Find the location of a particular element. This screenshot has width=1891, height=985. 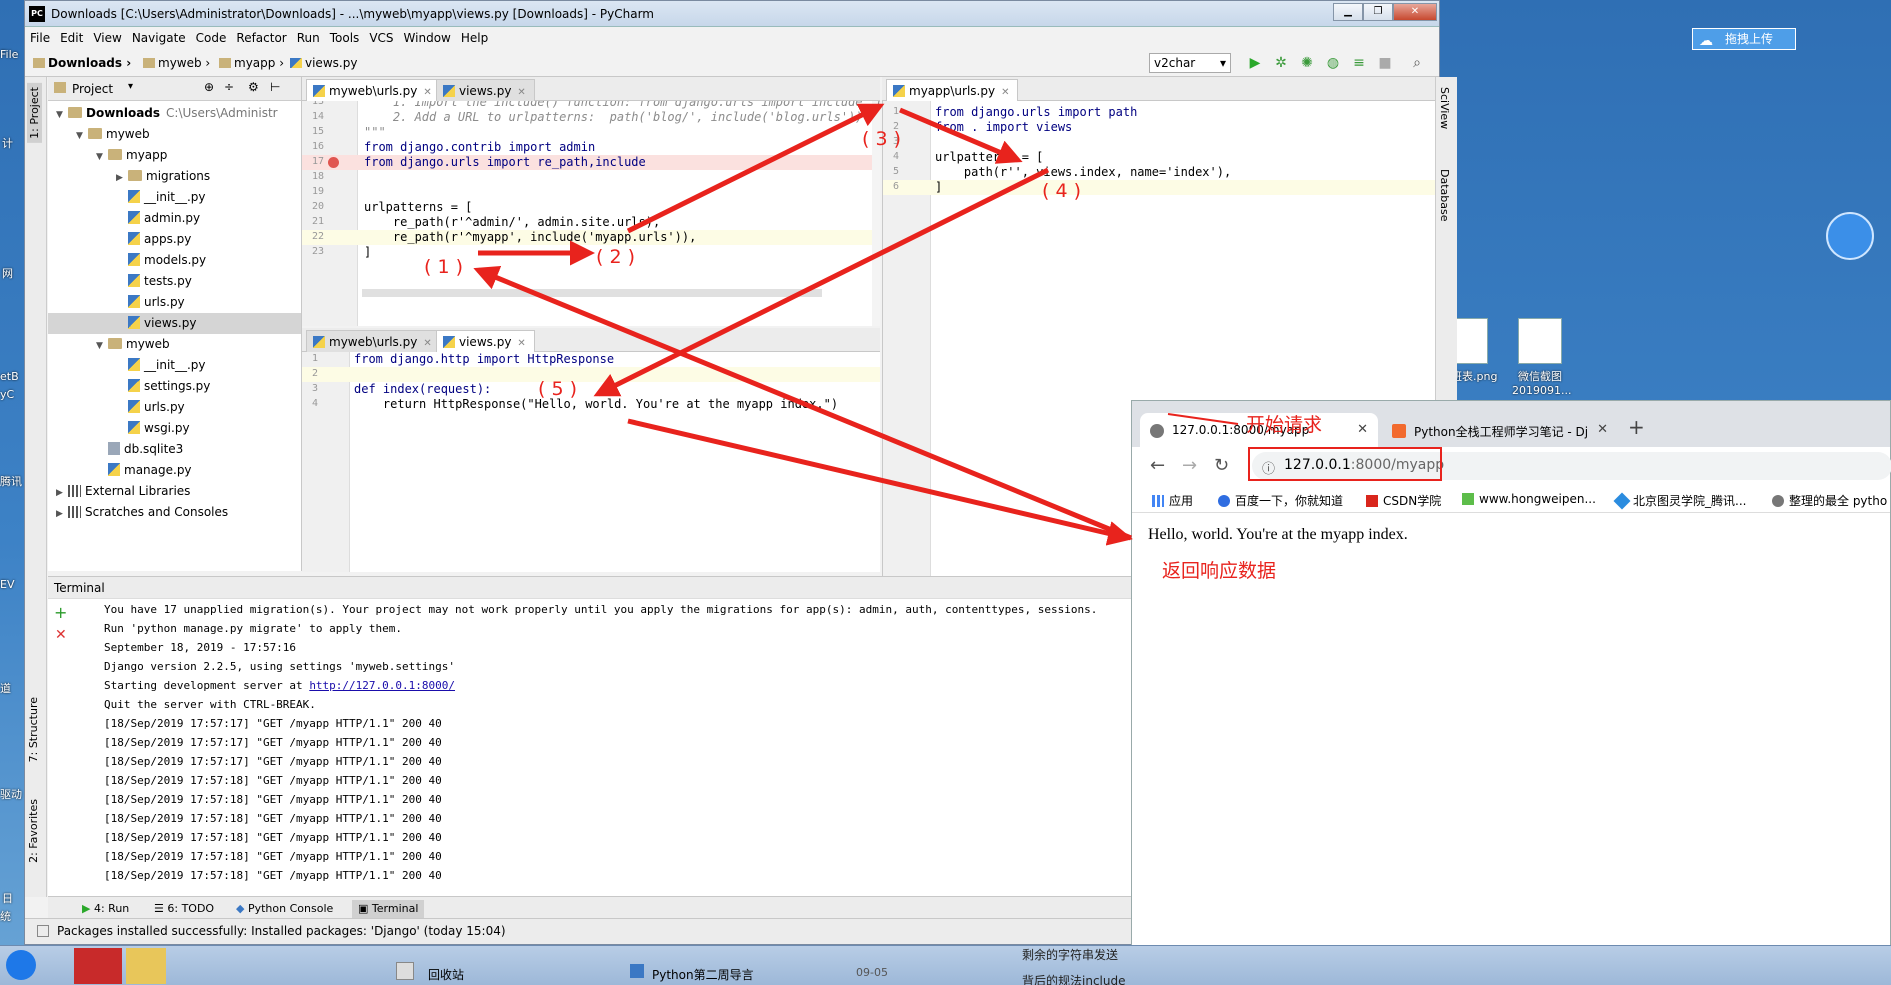

return-response-label: 返回响应数据 is located at coordinates (1219, 571).